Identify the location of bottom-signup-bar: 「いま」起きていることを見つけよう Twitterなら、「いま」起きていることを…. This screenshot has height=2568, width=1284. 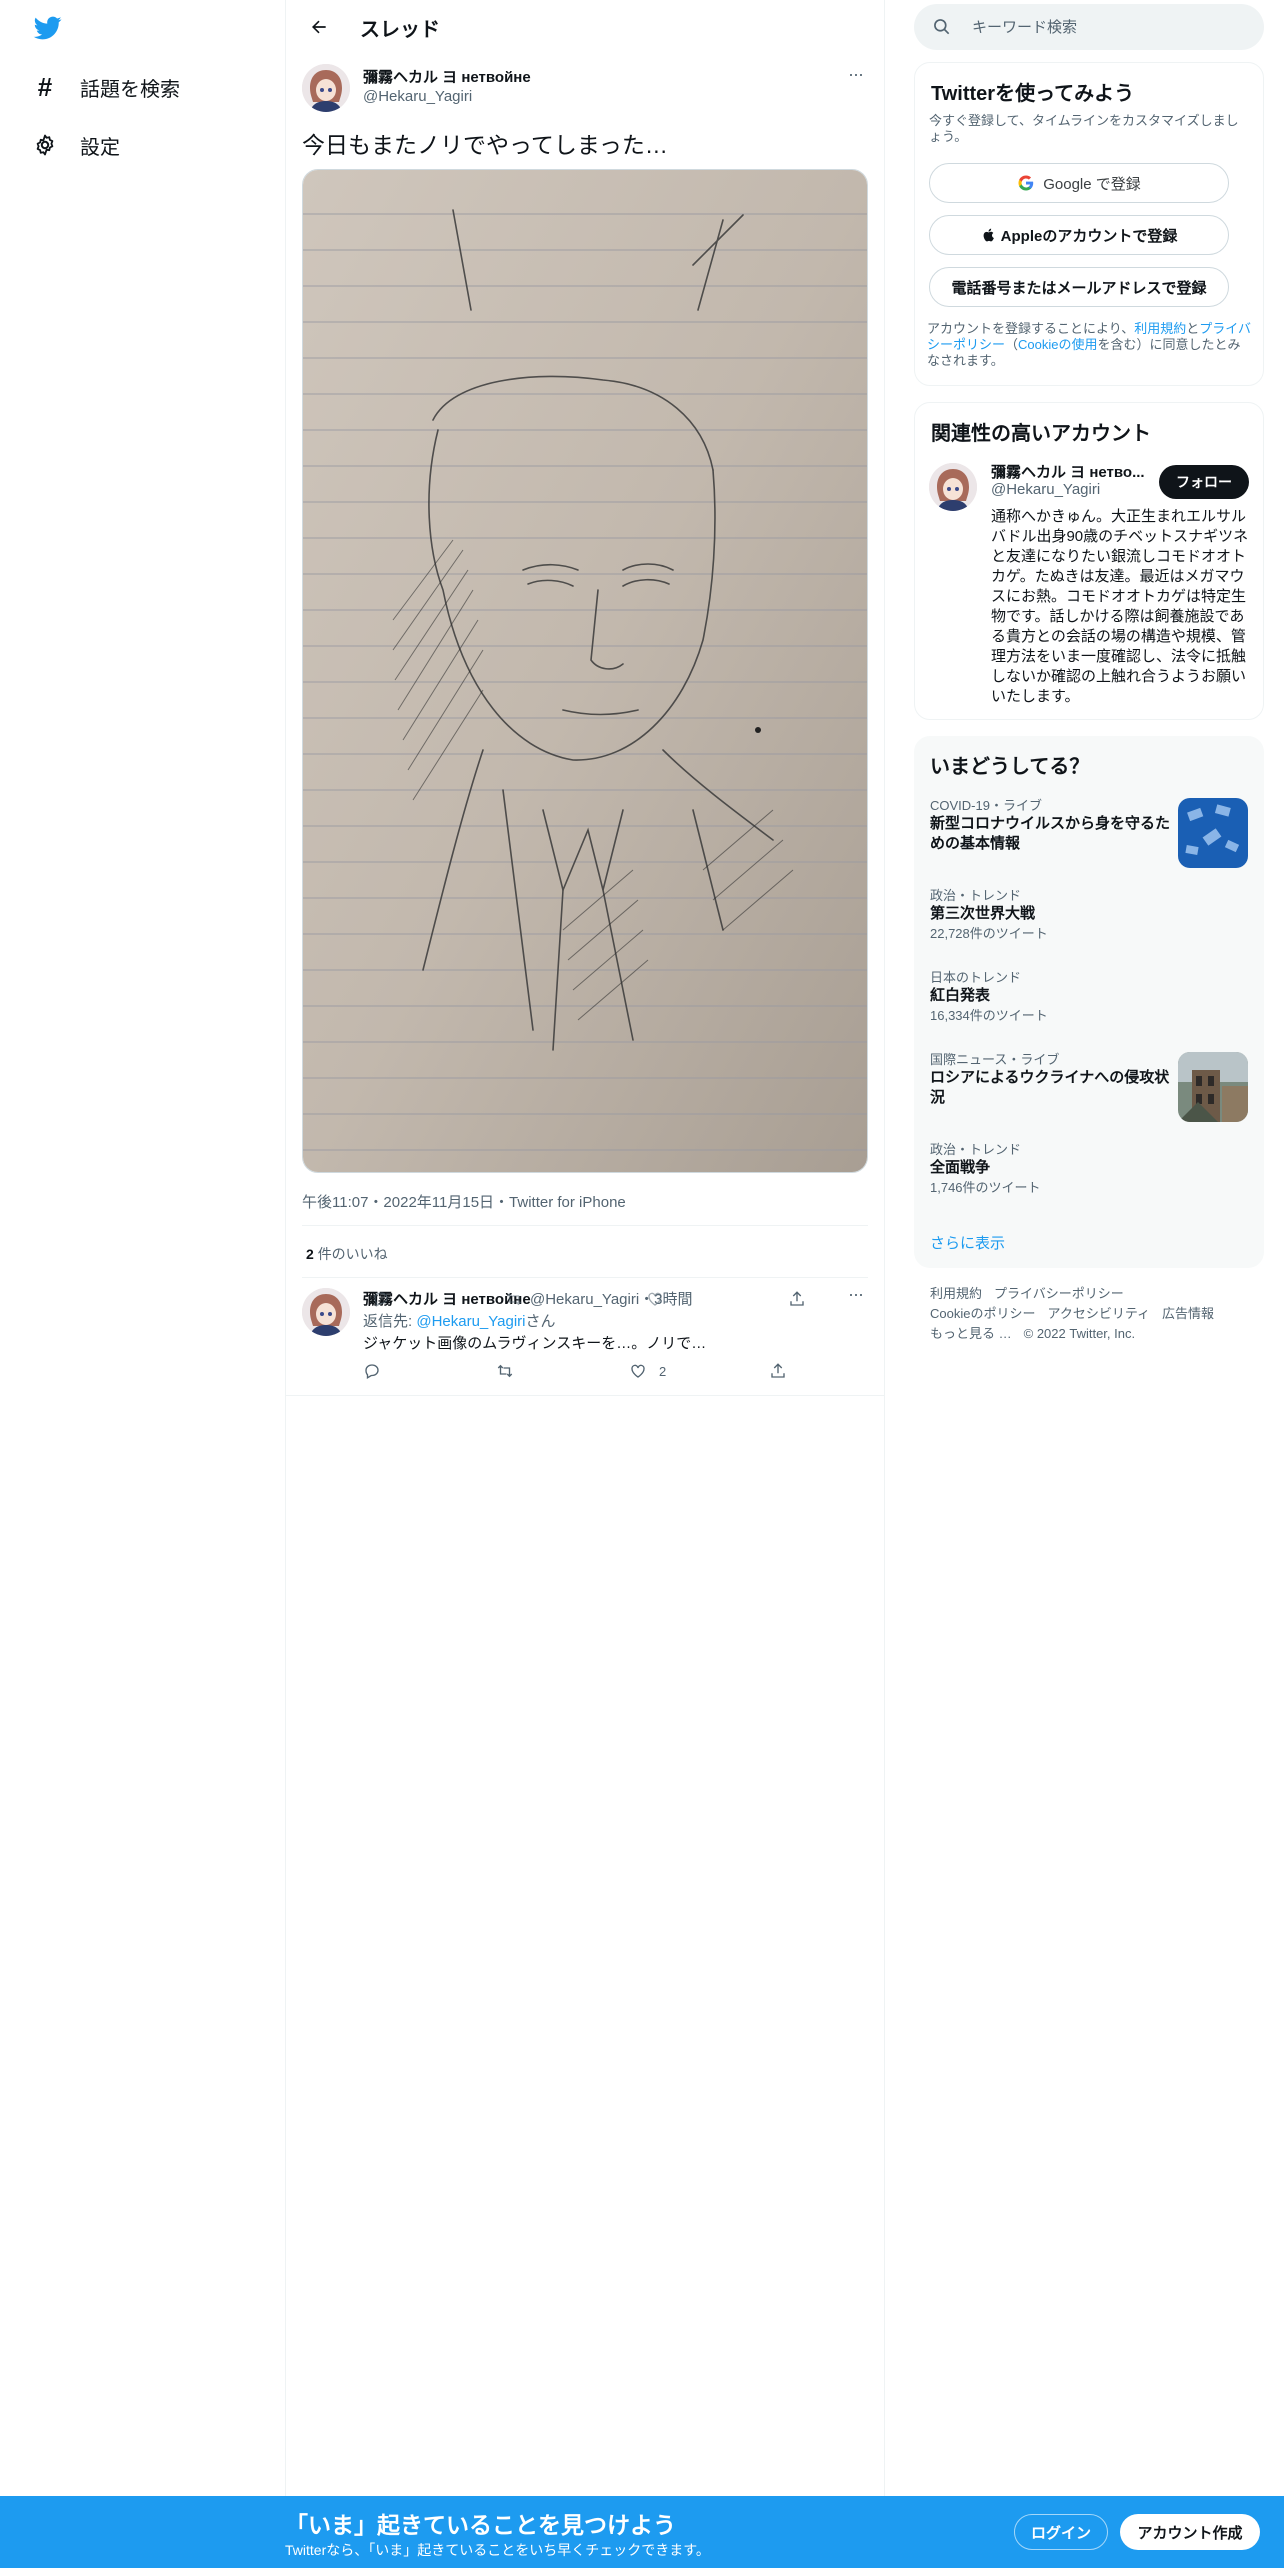
(642, 2532).